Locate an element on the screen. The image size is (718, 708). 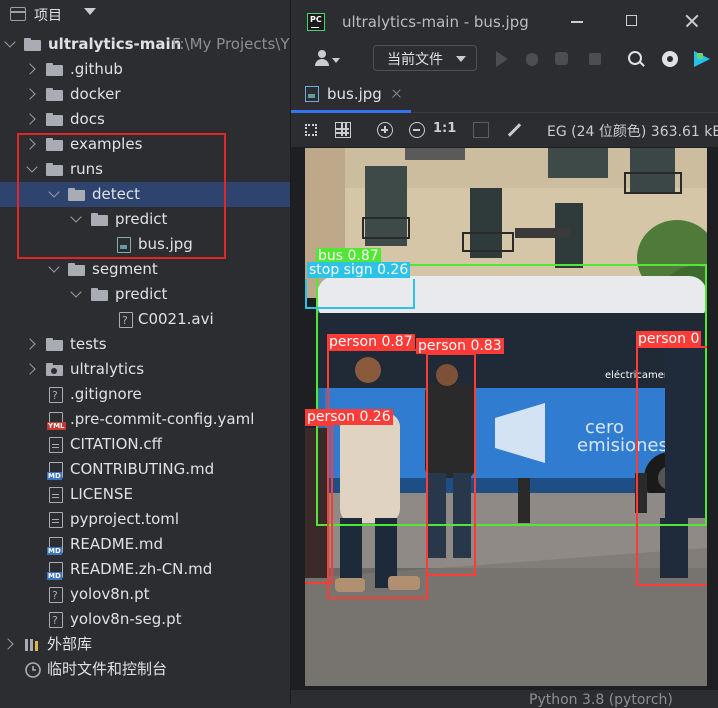
search-icon is located at coordinates (636, 59).